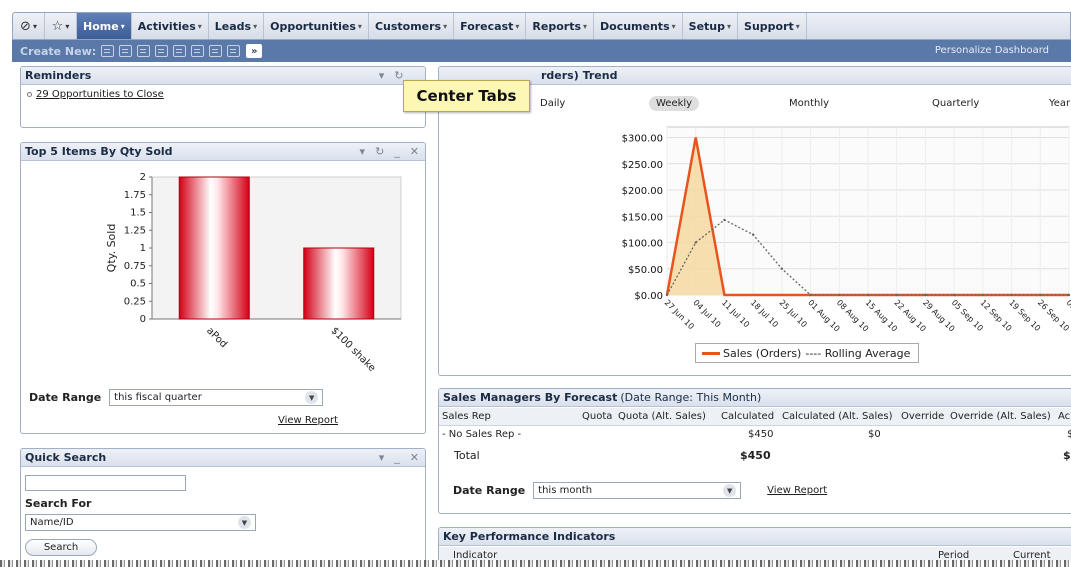 Image resolution: width=1071 pixels, height=567 pixels. What do you see at coordinates (560, 26) in the screenshot?
I see `nav-tab-reports: Reports ▾` at bounding box center [560, 26].